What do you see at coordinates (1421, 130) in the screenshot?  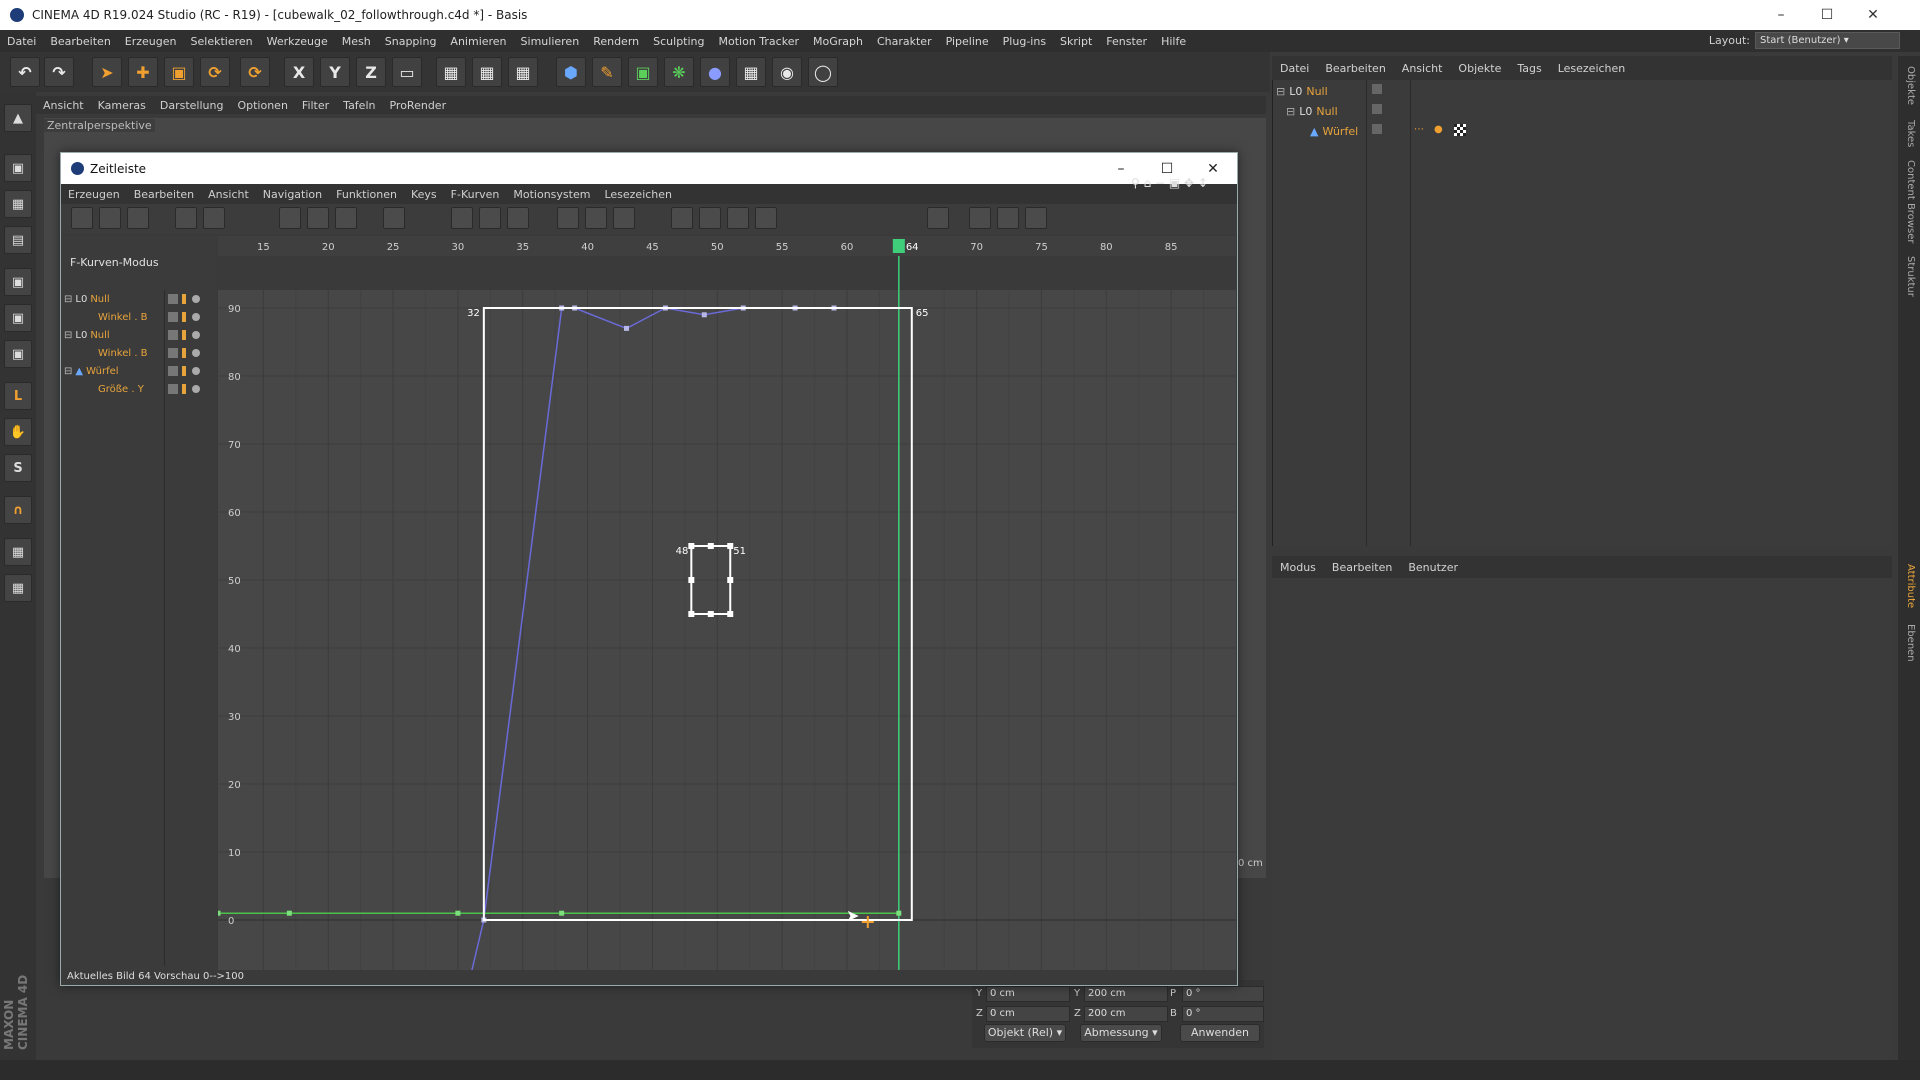 I see `tag-icon: ⋯` at bounding box center [1421, 130].